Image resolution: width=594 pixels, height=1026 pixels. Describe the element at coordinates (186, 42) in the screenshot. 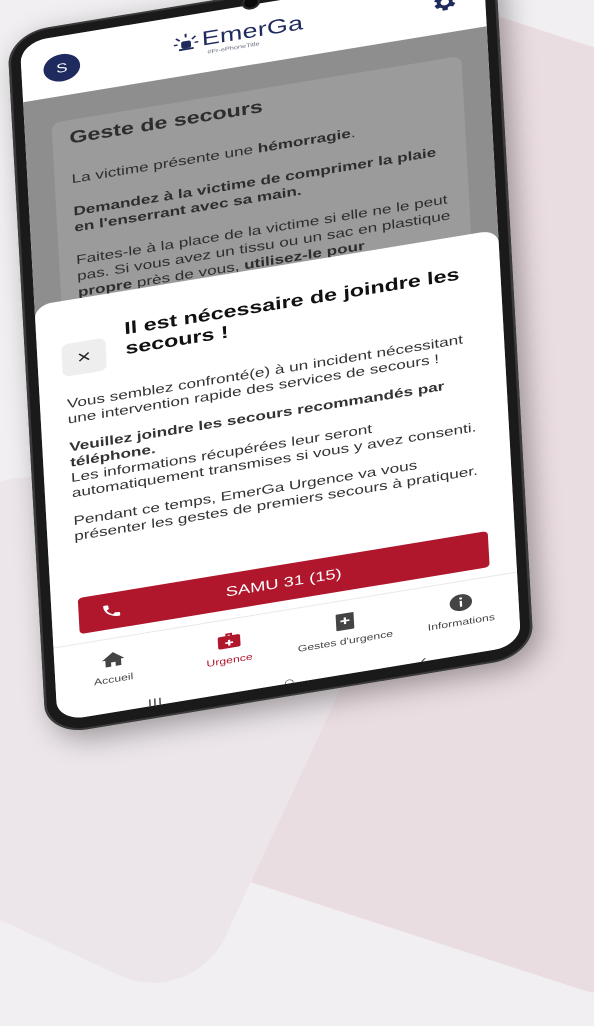

I see `siren-icon` at that location.